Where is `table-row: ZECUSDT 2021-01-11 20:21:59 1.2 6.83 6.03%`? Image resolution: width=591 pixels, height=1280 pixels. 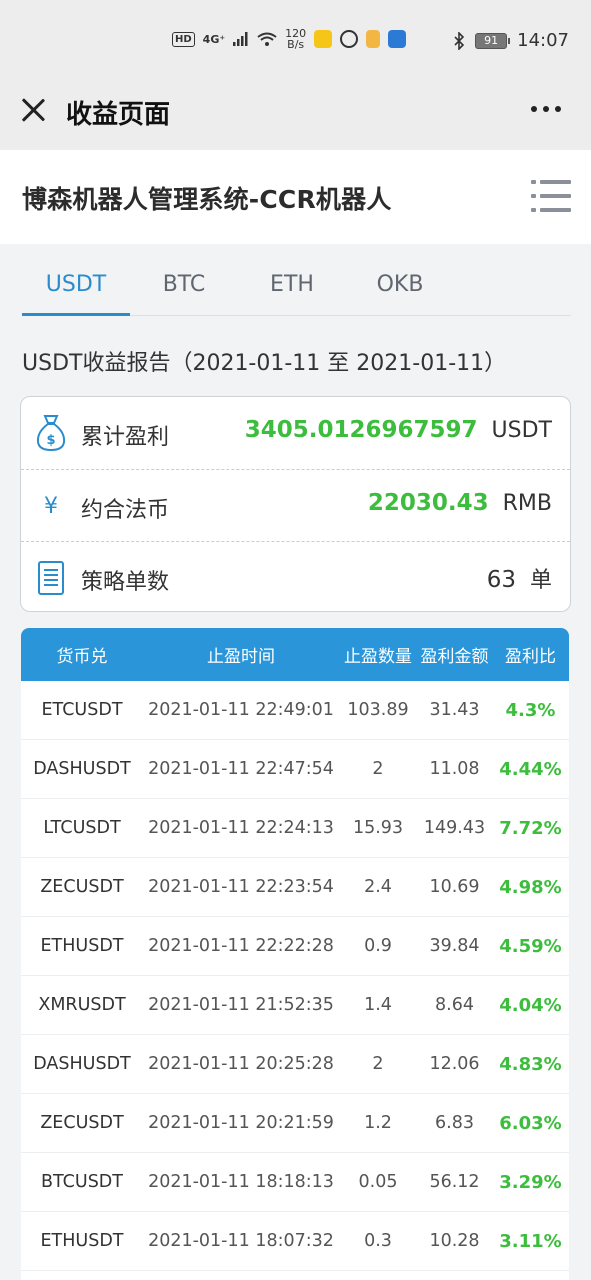
table-row: ZECUSDT 2021-01-11 20:21:59 1.2 6.83 6.03% is located at coordinates (295, 1123).